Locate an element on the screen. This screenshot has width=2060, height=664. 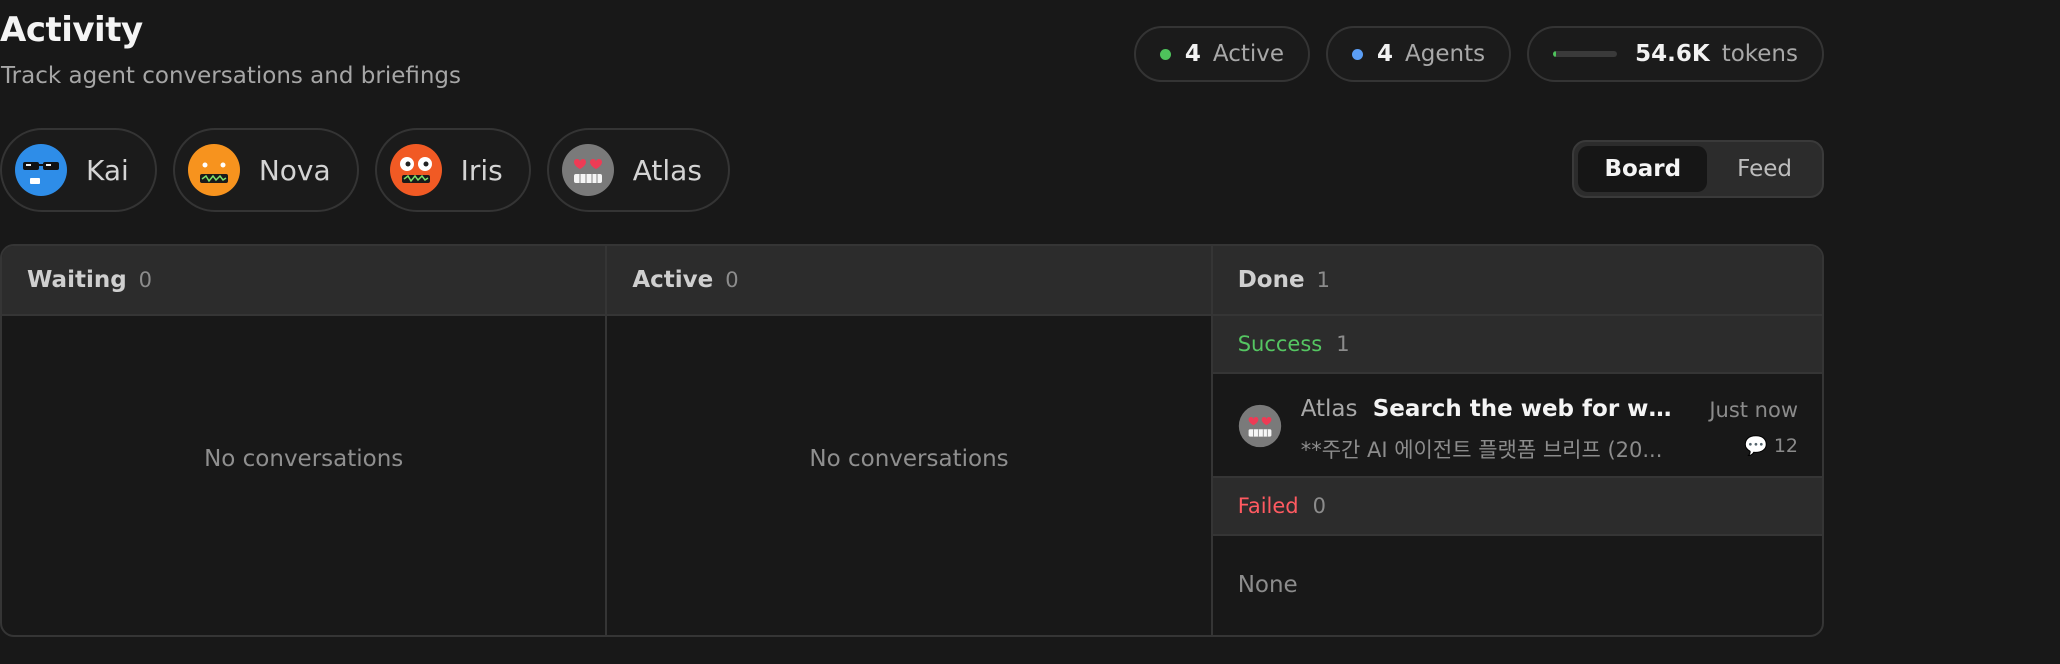
column-count: 1 is located at coordinates (1323, 280).